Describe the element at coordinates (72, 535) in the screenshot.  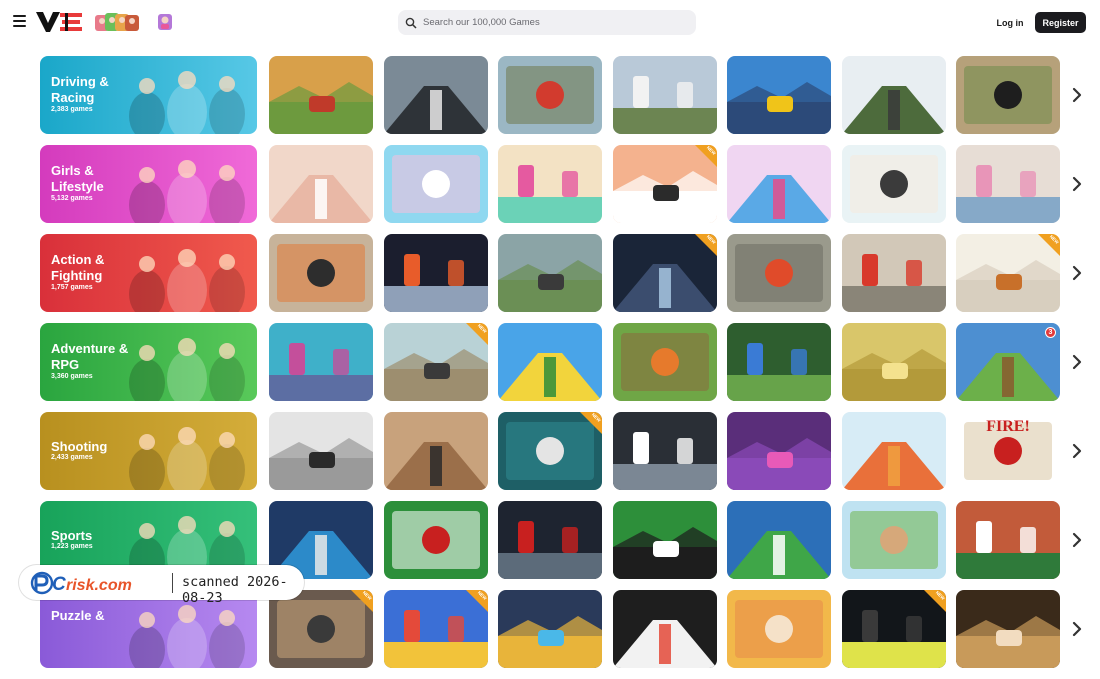
I see `category-title: Sports` at that location.